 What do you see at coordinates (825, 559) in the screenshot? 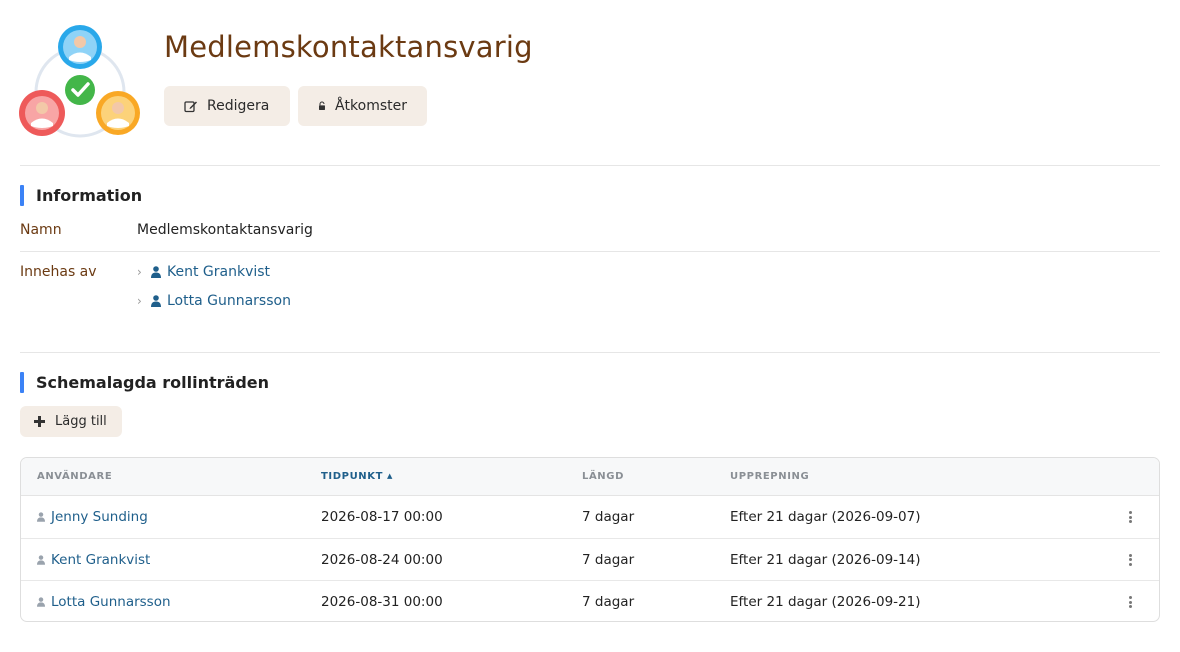
I see `row-repeat: Efter 21 dagar (2026-09-14)` at bounding box center [825, 559].